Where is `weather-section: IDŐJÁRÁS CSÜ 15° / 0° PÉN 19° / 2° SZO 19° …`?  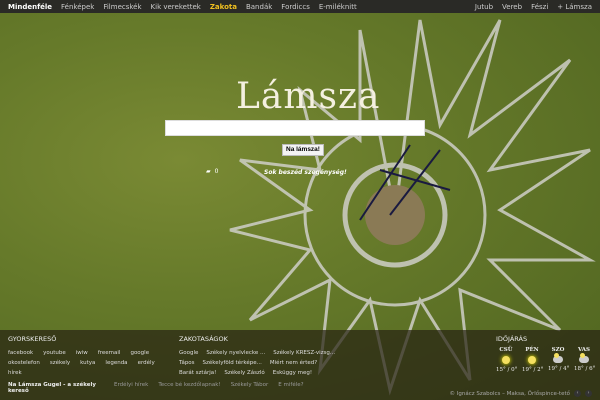 weather-section: IDŐJÁRÁS CSÜ 15° / 0° PÉN 19° / 2° SZO 19° … is located at coordinates (546, 354).